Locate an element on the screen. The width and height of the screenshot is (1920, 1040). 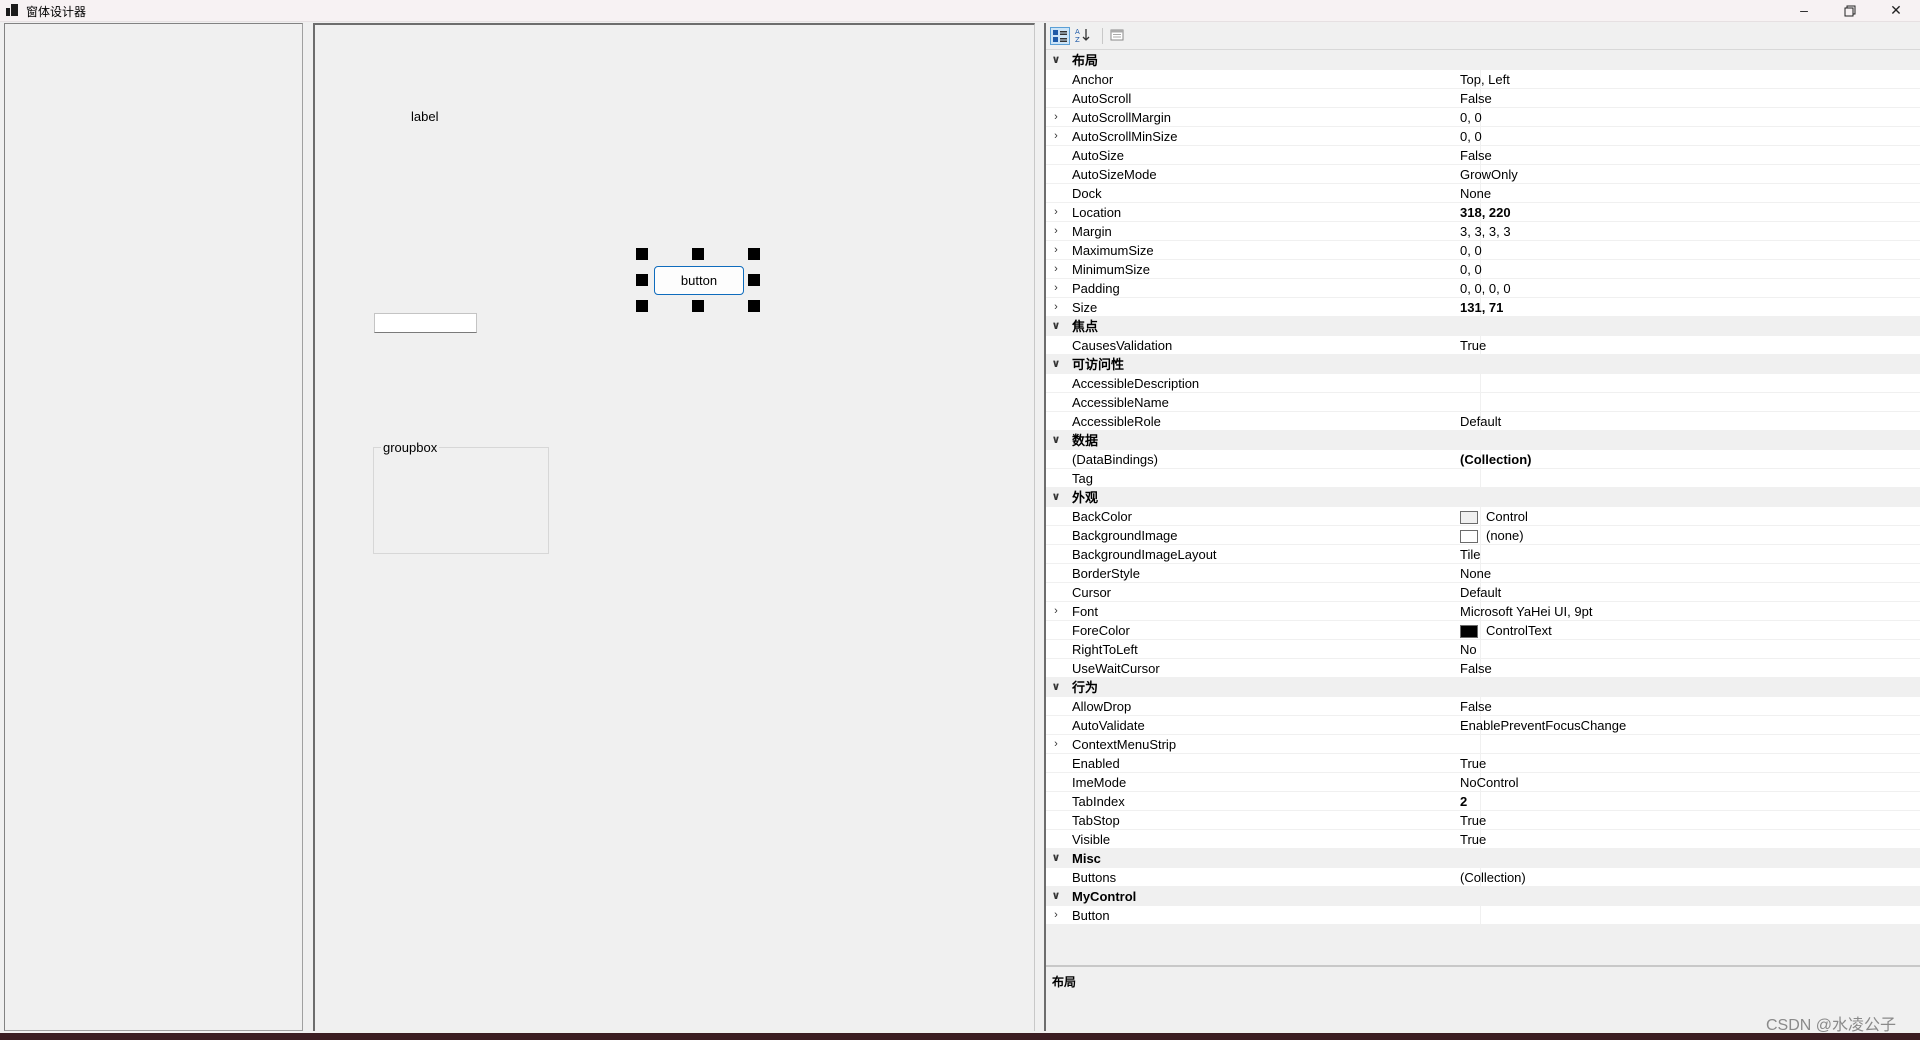
property-row: ImeMode NoControl is located at coordinates (1483, 782).